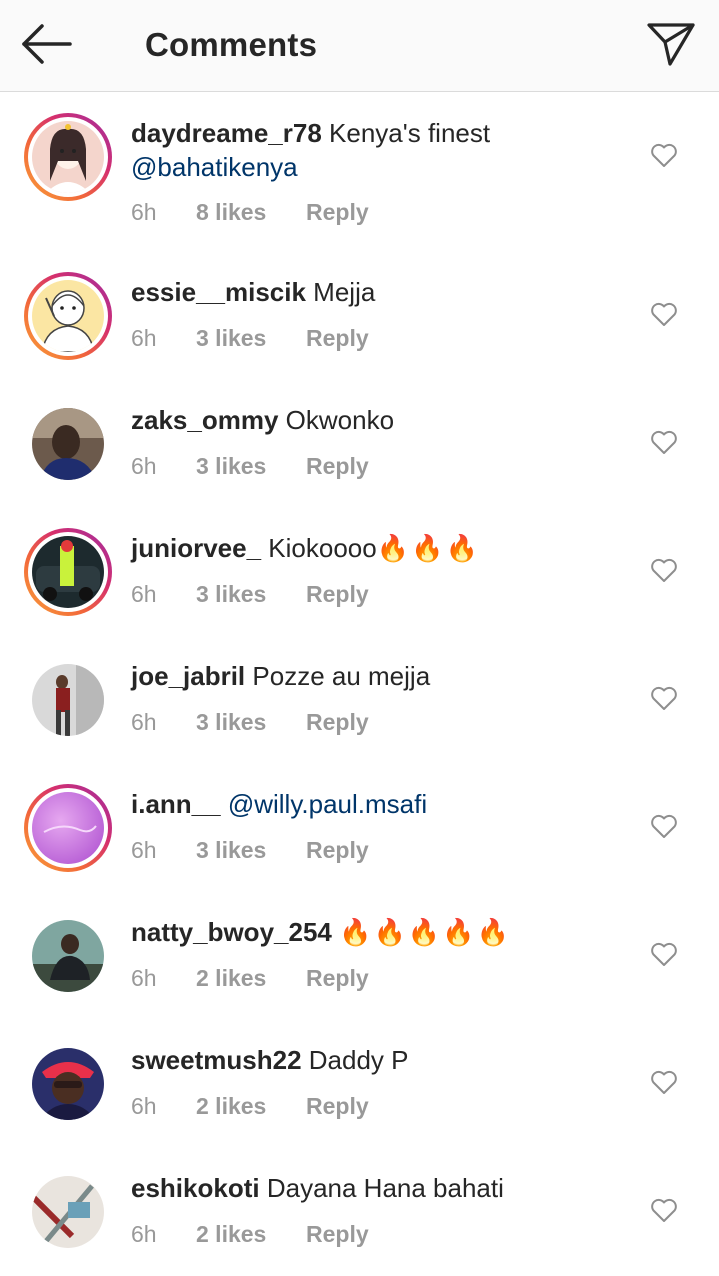  I want to click on share-button, so click(671, 44).